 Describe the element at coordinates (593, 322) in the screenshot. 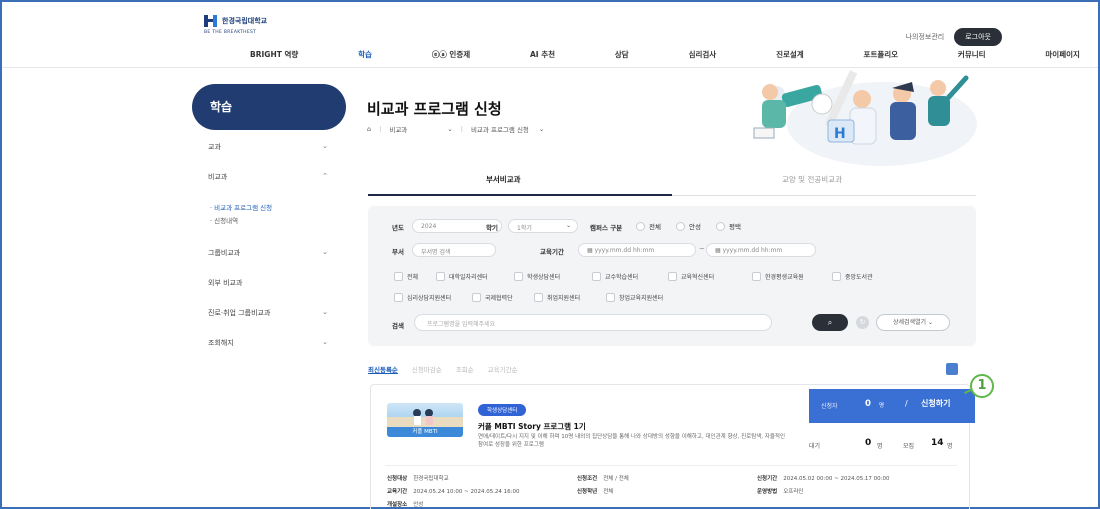

I see `search-input: 프로그램명을 입력해주세요` at that location.